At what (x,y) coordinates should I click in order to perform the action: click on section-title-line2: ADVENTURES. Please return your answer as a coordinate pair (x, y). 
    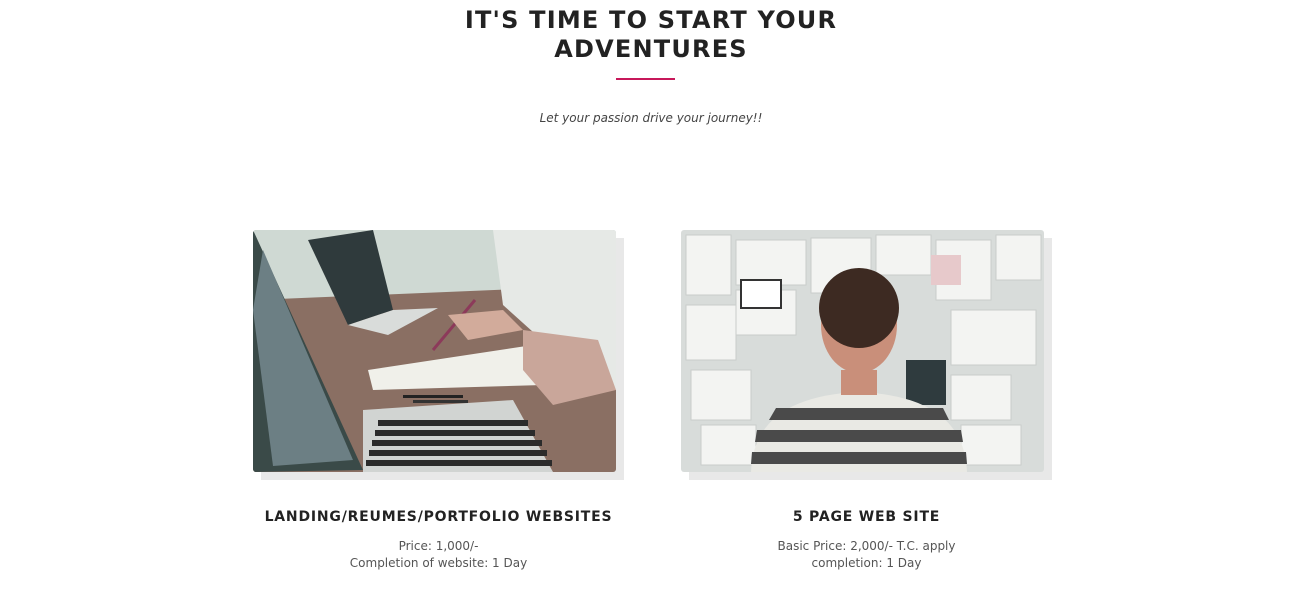
    Looking at the image, I should click on (651, 49).